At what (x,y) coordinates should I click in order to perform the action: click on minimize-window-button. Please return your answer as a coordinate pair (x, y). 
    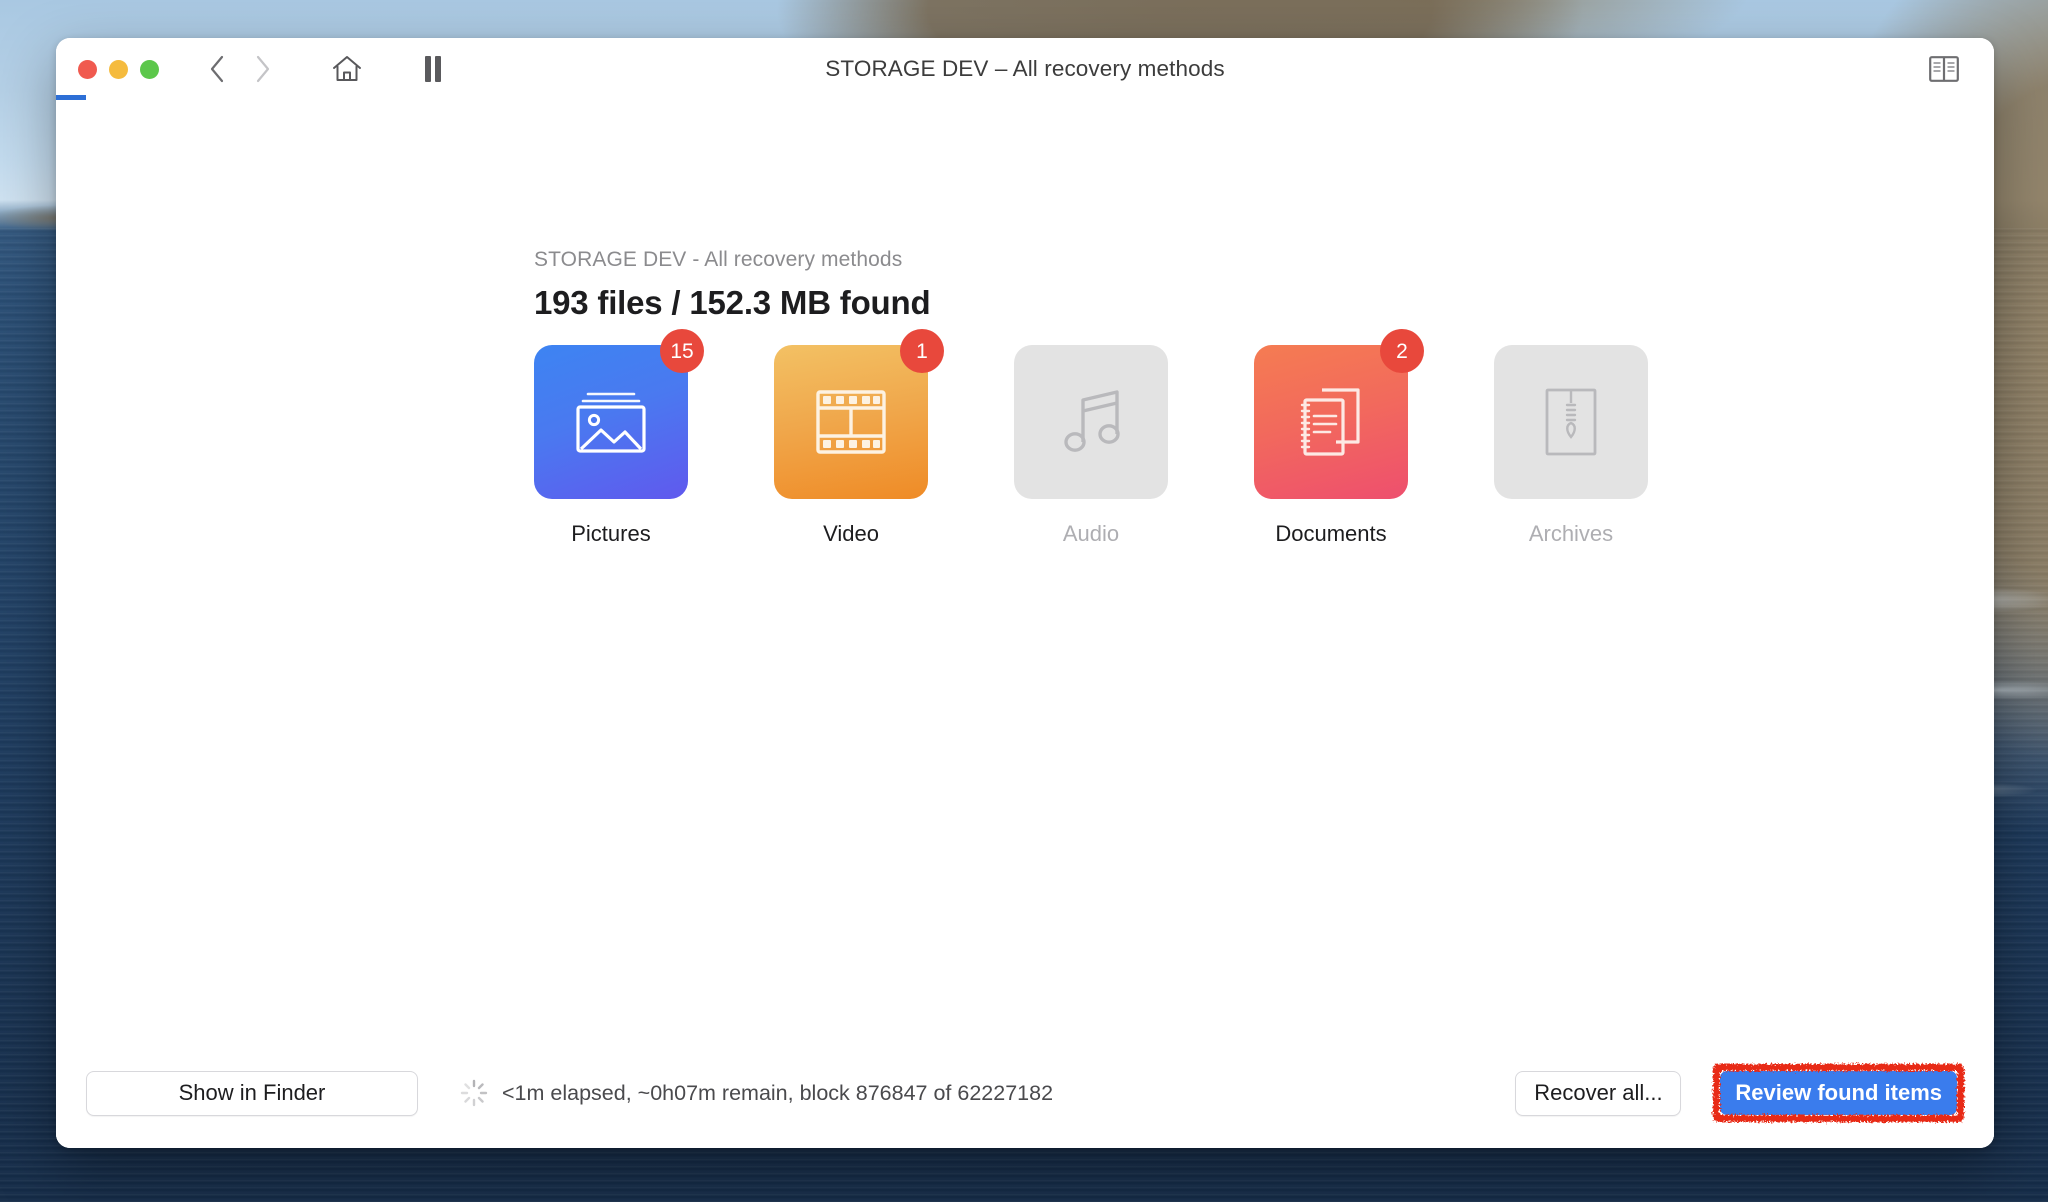
    Looking at the image, I should click on (118, 69).